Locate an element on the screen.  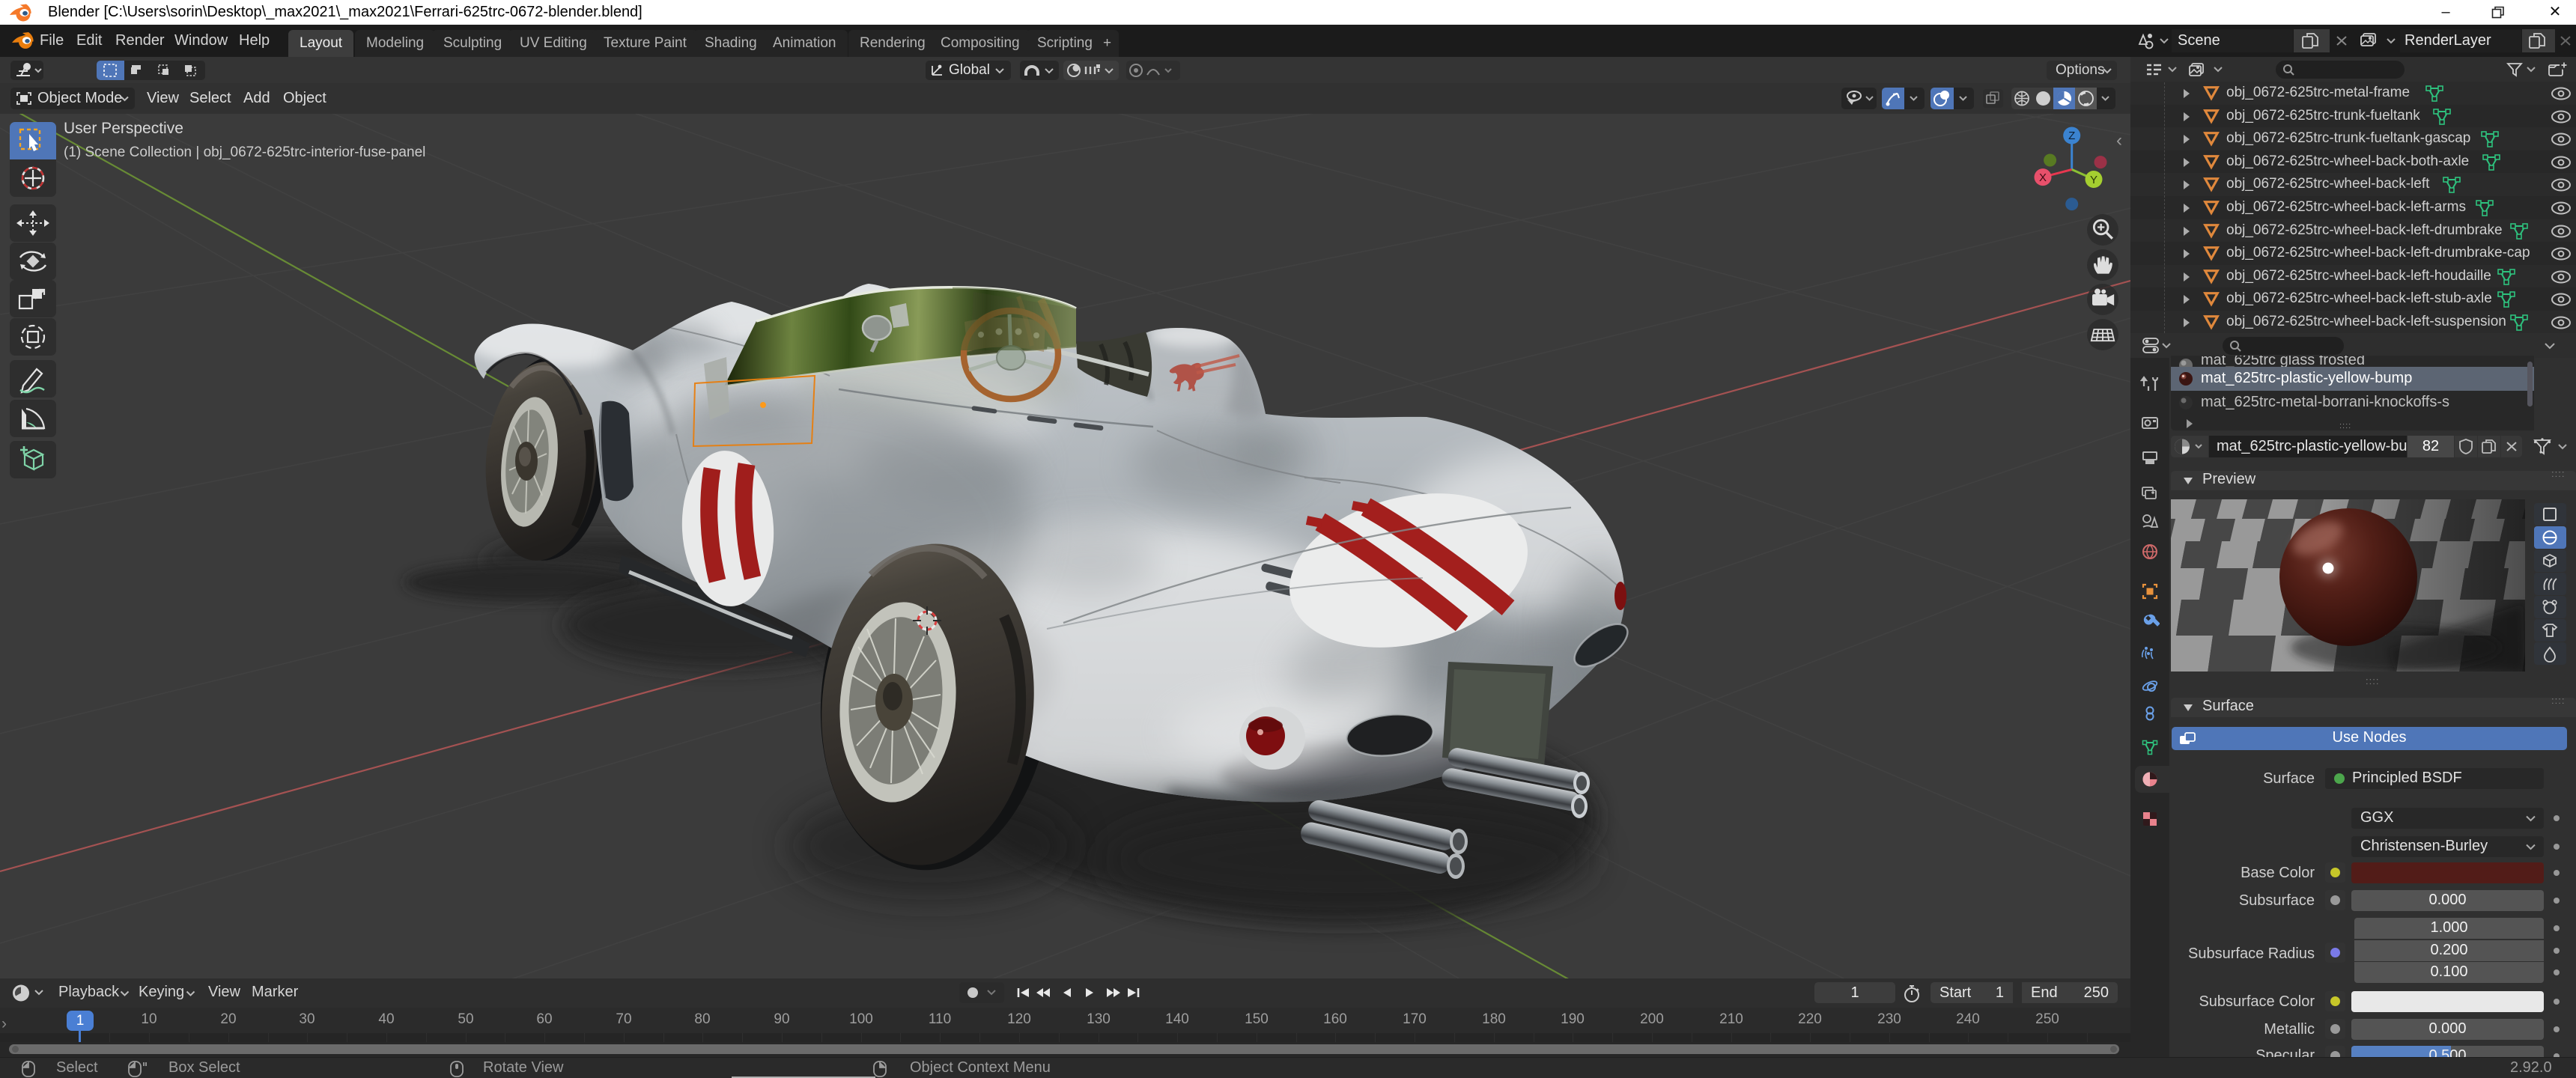
svg-text: Y is located at coordinates (2093, 180).